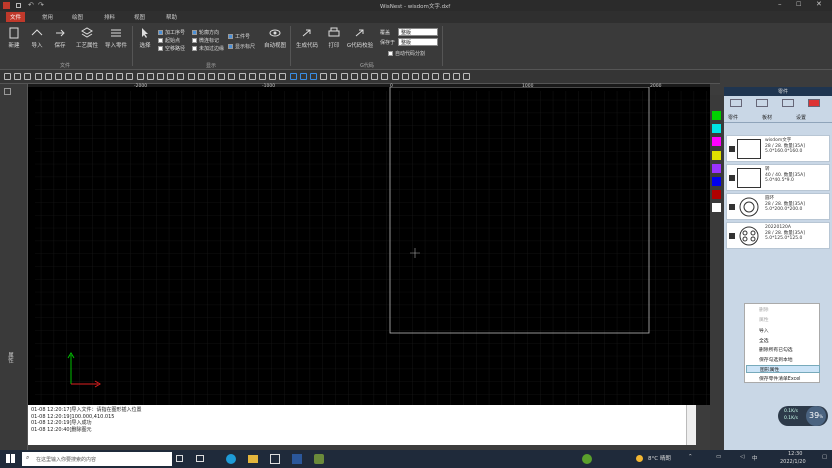 Image resolution: width=832 pixels, height=468 pixels. Describe the element at coordinates (824, 457) in the screenshot. I see `notification-icon: ▢` at that location.